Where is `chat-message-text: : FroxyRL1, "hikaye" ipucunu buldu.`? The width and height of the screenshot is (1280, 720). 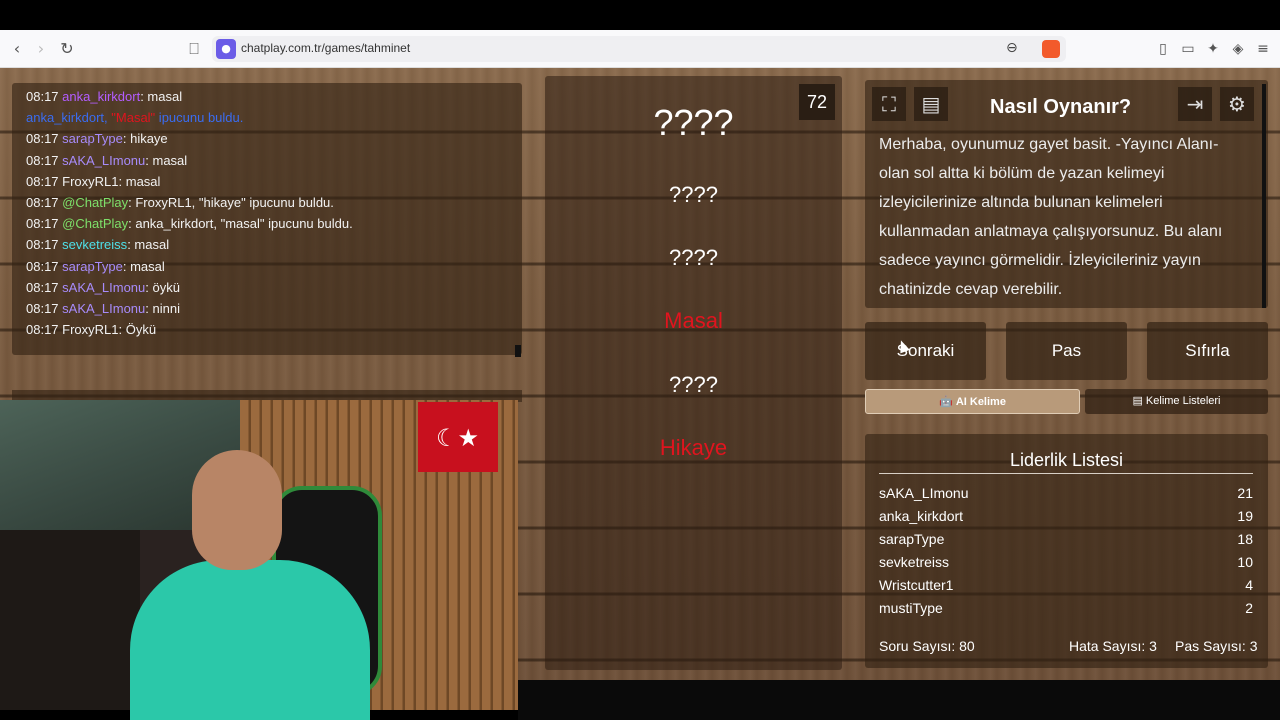
chat-message-text: : FroxyRL1, "hikaye" ipucunu buldu. is located at coordinates (231, 202).